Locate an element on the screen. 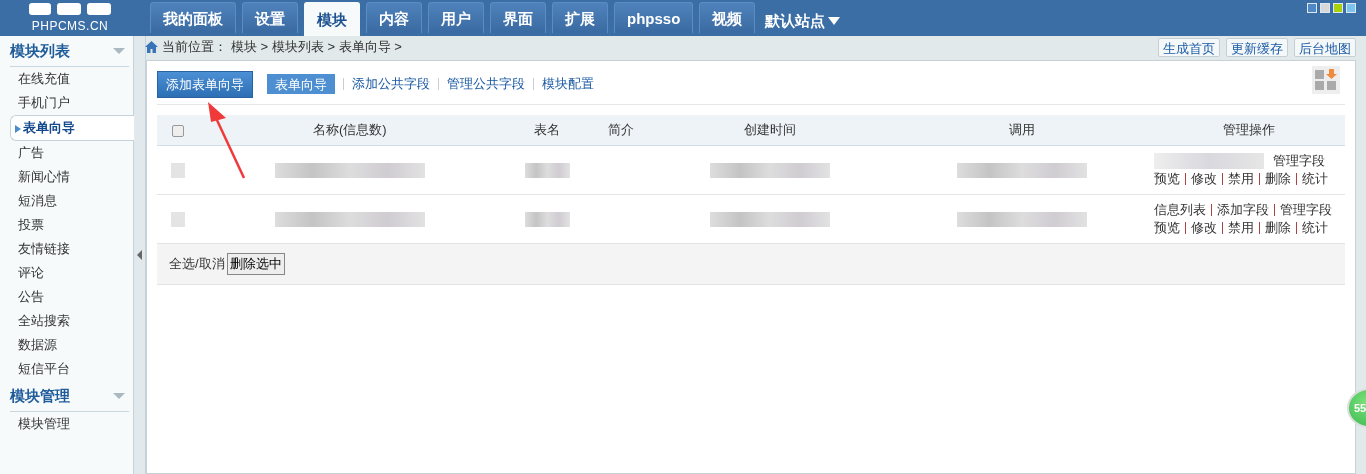 Image resolution: width=1366 pixels, height=474 pixels. select-all-link: 全选/取消 is located at coordinates (197, 264).